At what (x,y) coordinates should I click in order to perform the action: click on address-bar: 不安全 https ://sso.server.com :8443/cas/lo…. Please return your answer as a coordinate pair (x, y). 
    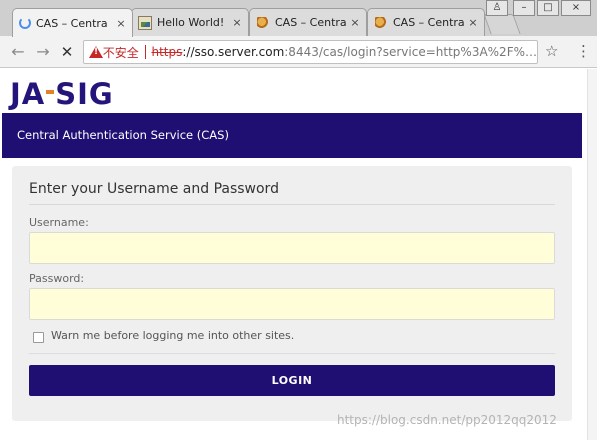
    Looking at the image, I should click on (310, 52).